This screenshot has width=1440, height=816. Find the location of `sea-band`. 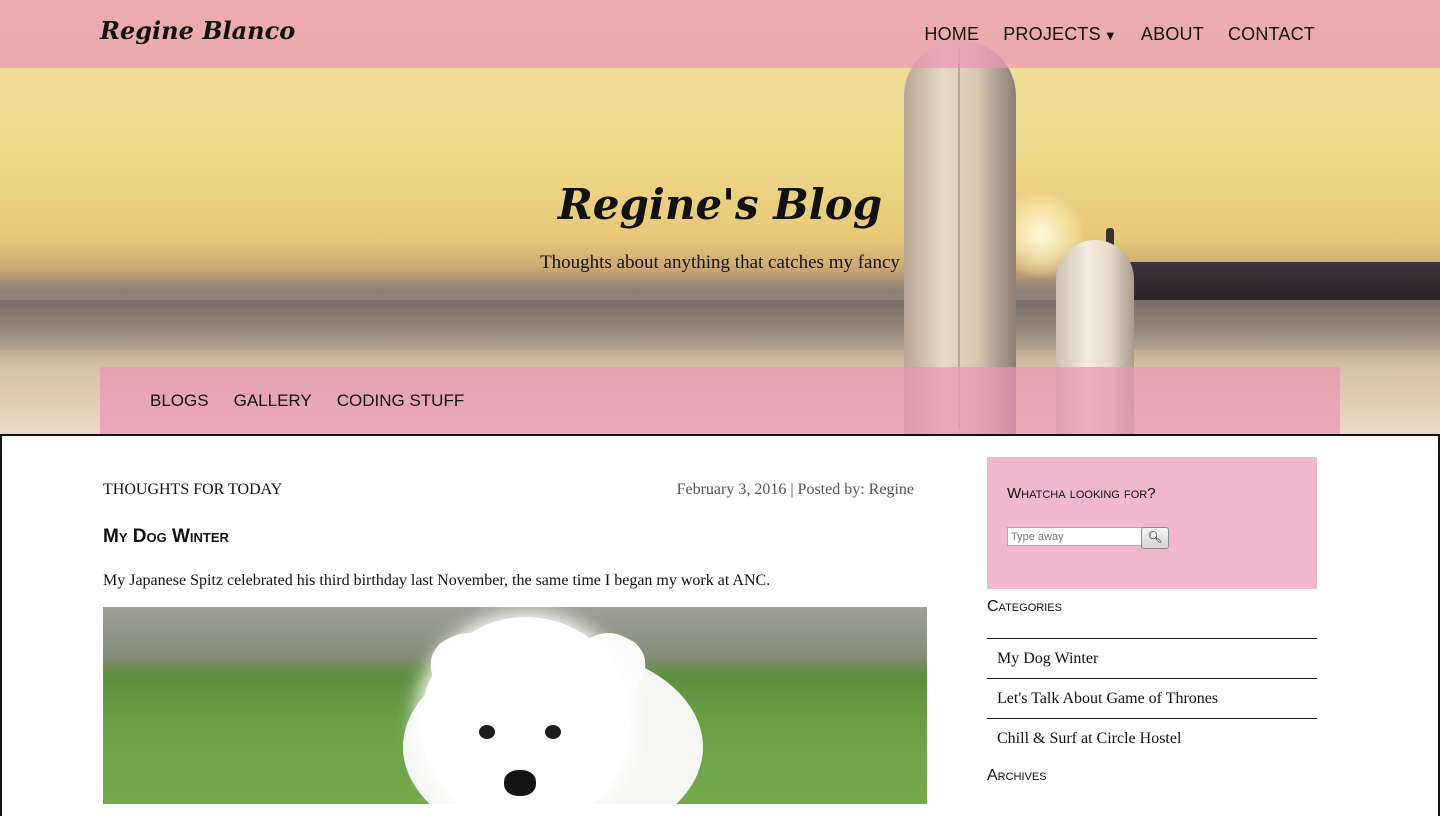

sea-band is located at coordinates (720, 325).